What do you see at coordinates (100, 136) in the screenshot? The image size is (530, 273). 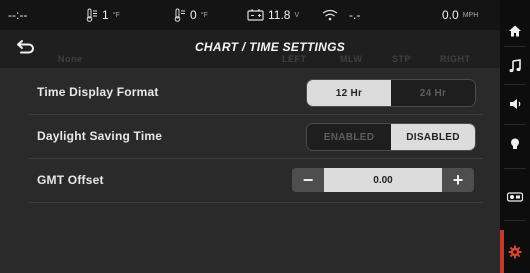 I see `dst-label: Daylight Saving Time` at bounding box center [100, 136].